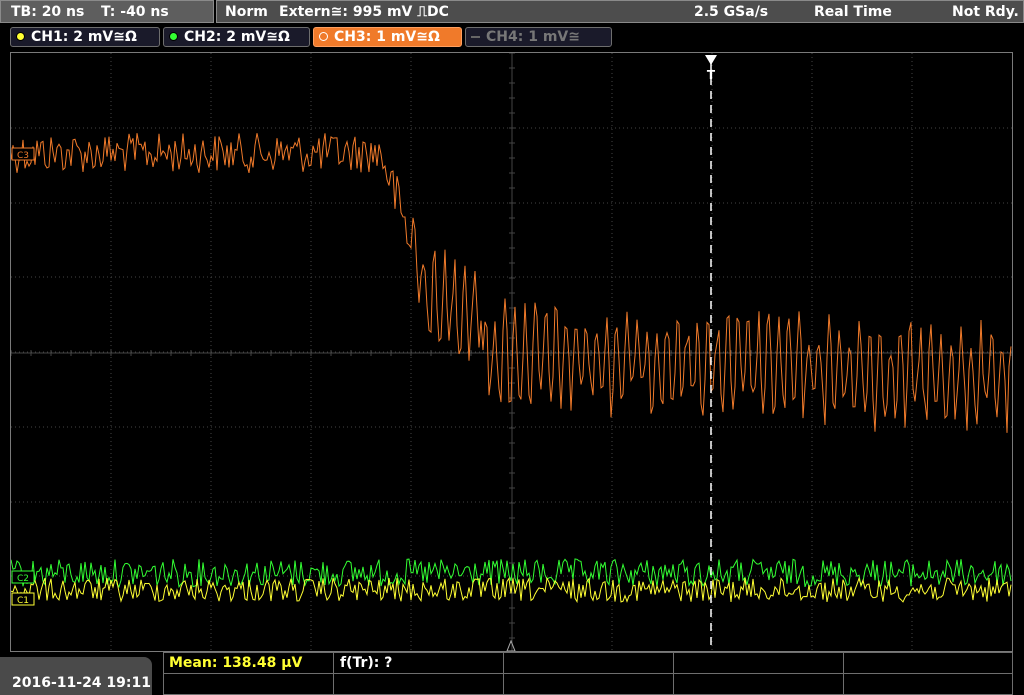  I want to click on channel-4-indicator-icon, so click(475, 37).